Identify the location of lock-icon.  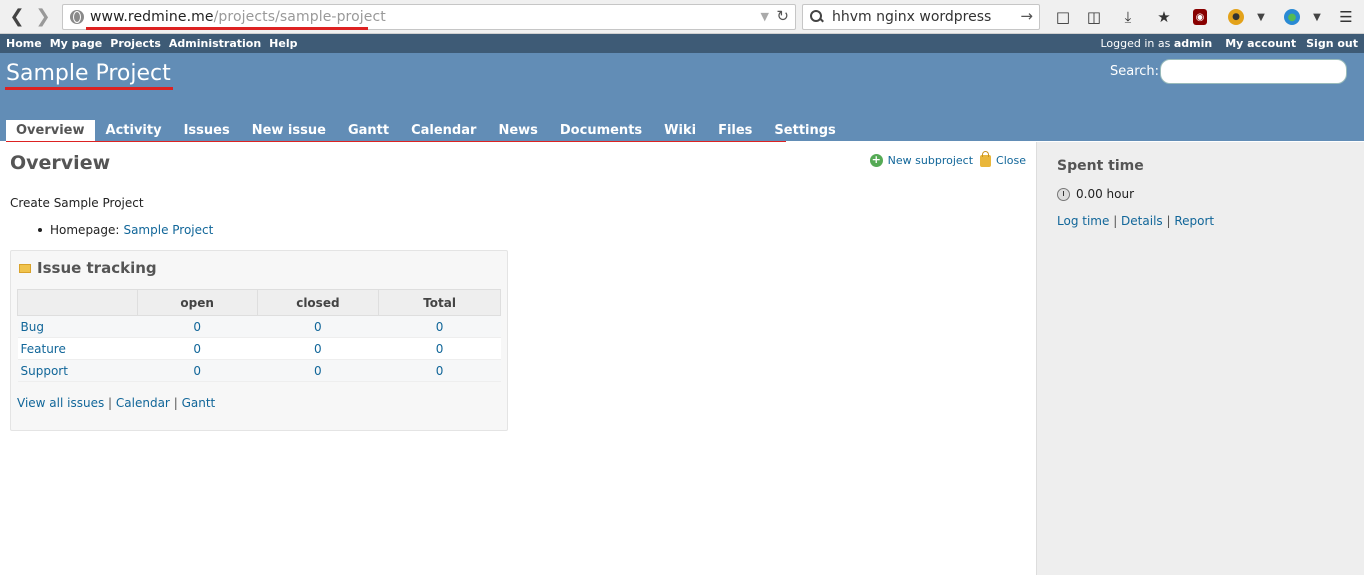
(986, 158).